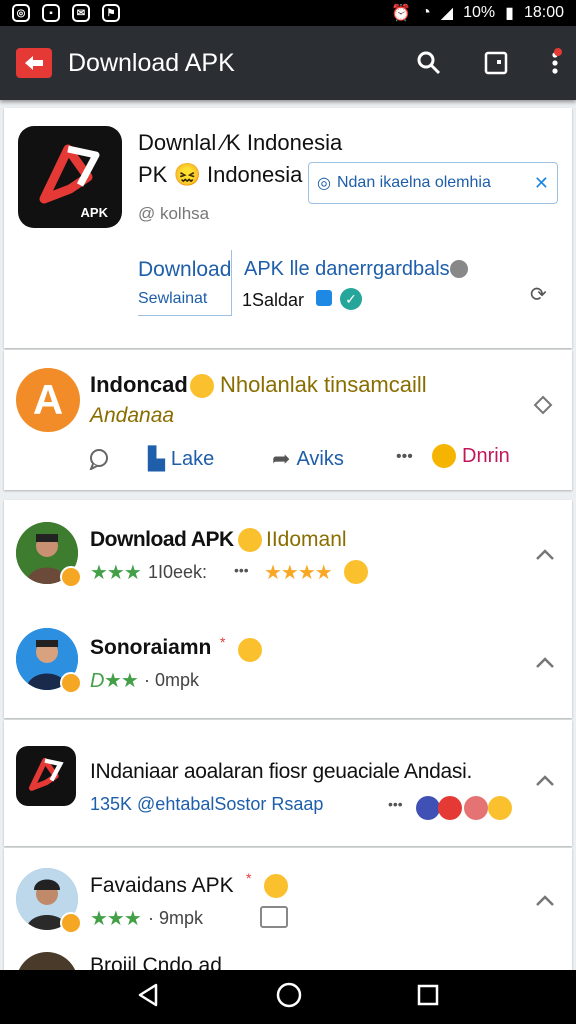 Image resolution: width=576 pixels, height=1024 pixels. What do you see at coordinates (34, 63) in the screenshot?
I see `back-logo-icon` at bounding box center [34, 63].